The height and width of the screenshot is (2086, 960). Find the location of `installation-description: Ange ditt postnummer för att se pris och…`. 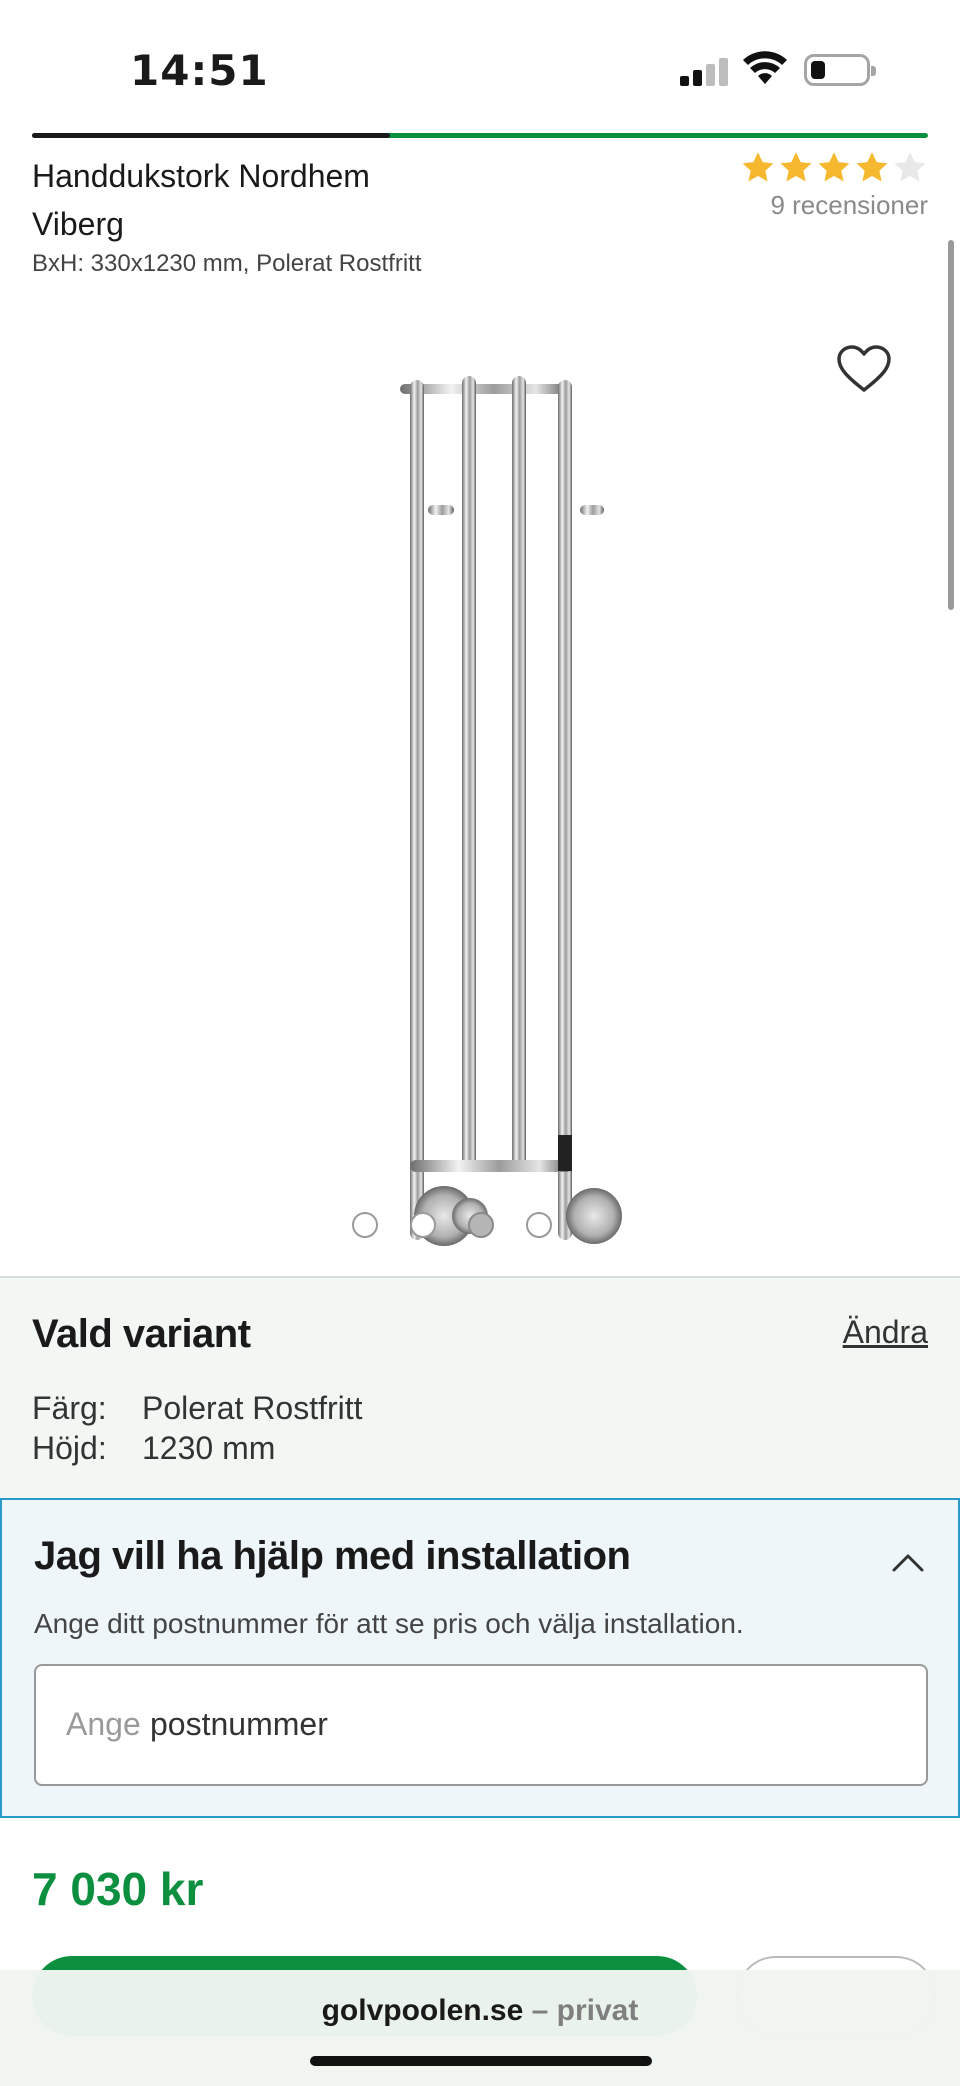

installation-description: Ange ditt postnummer för att se pris och… is located at coordinates (389, 1623).